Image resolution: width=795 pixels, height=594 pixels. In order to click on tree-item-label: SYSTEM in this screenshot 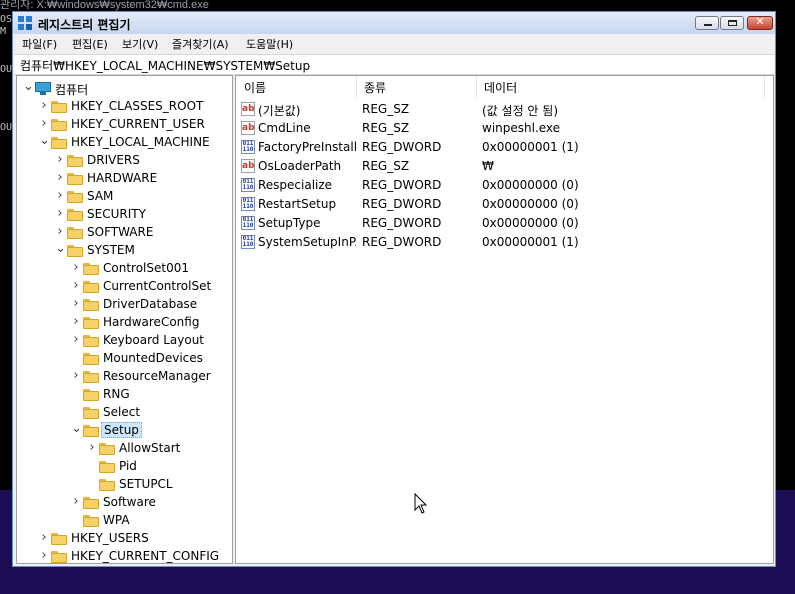, I will do `click(111, 250)`.